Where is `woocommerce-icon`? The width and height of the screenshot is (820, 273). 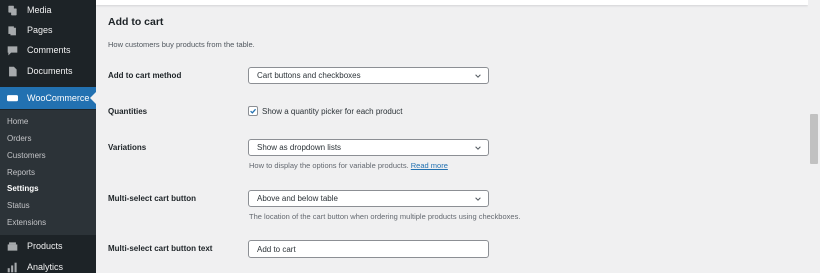
woocommerce-icon is located at coordinates (12, 98).